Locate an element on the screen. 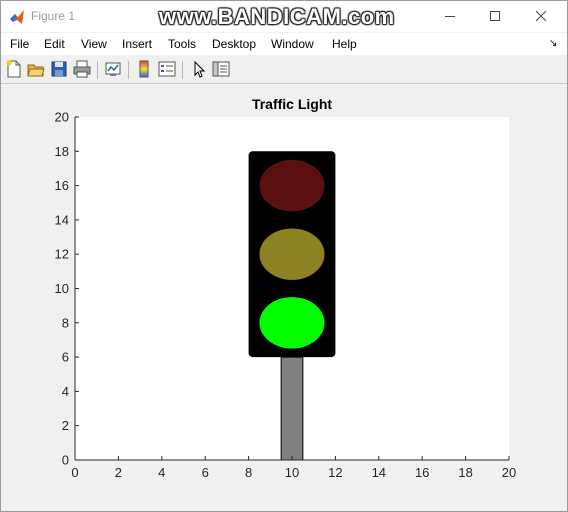  maximize-button is located at coordinates (495, 16).